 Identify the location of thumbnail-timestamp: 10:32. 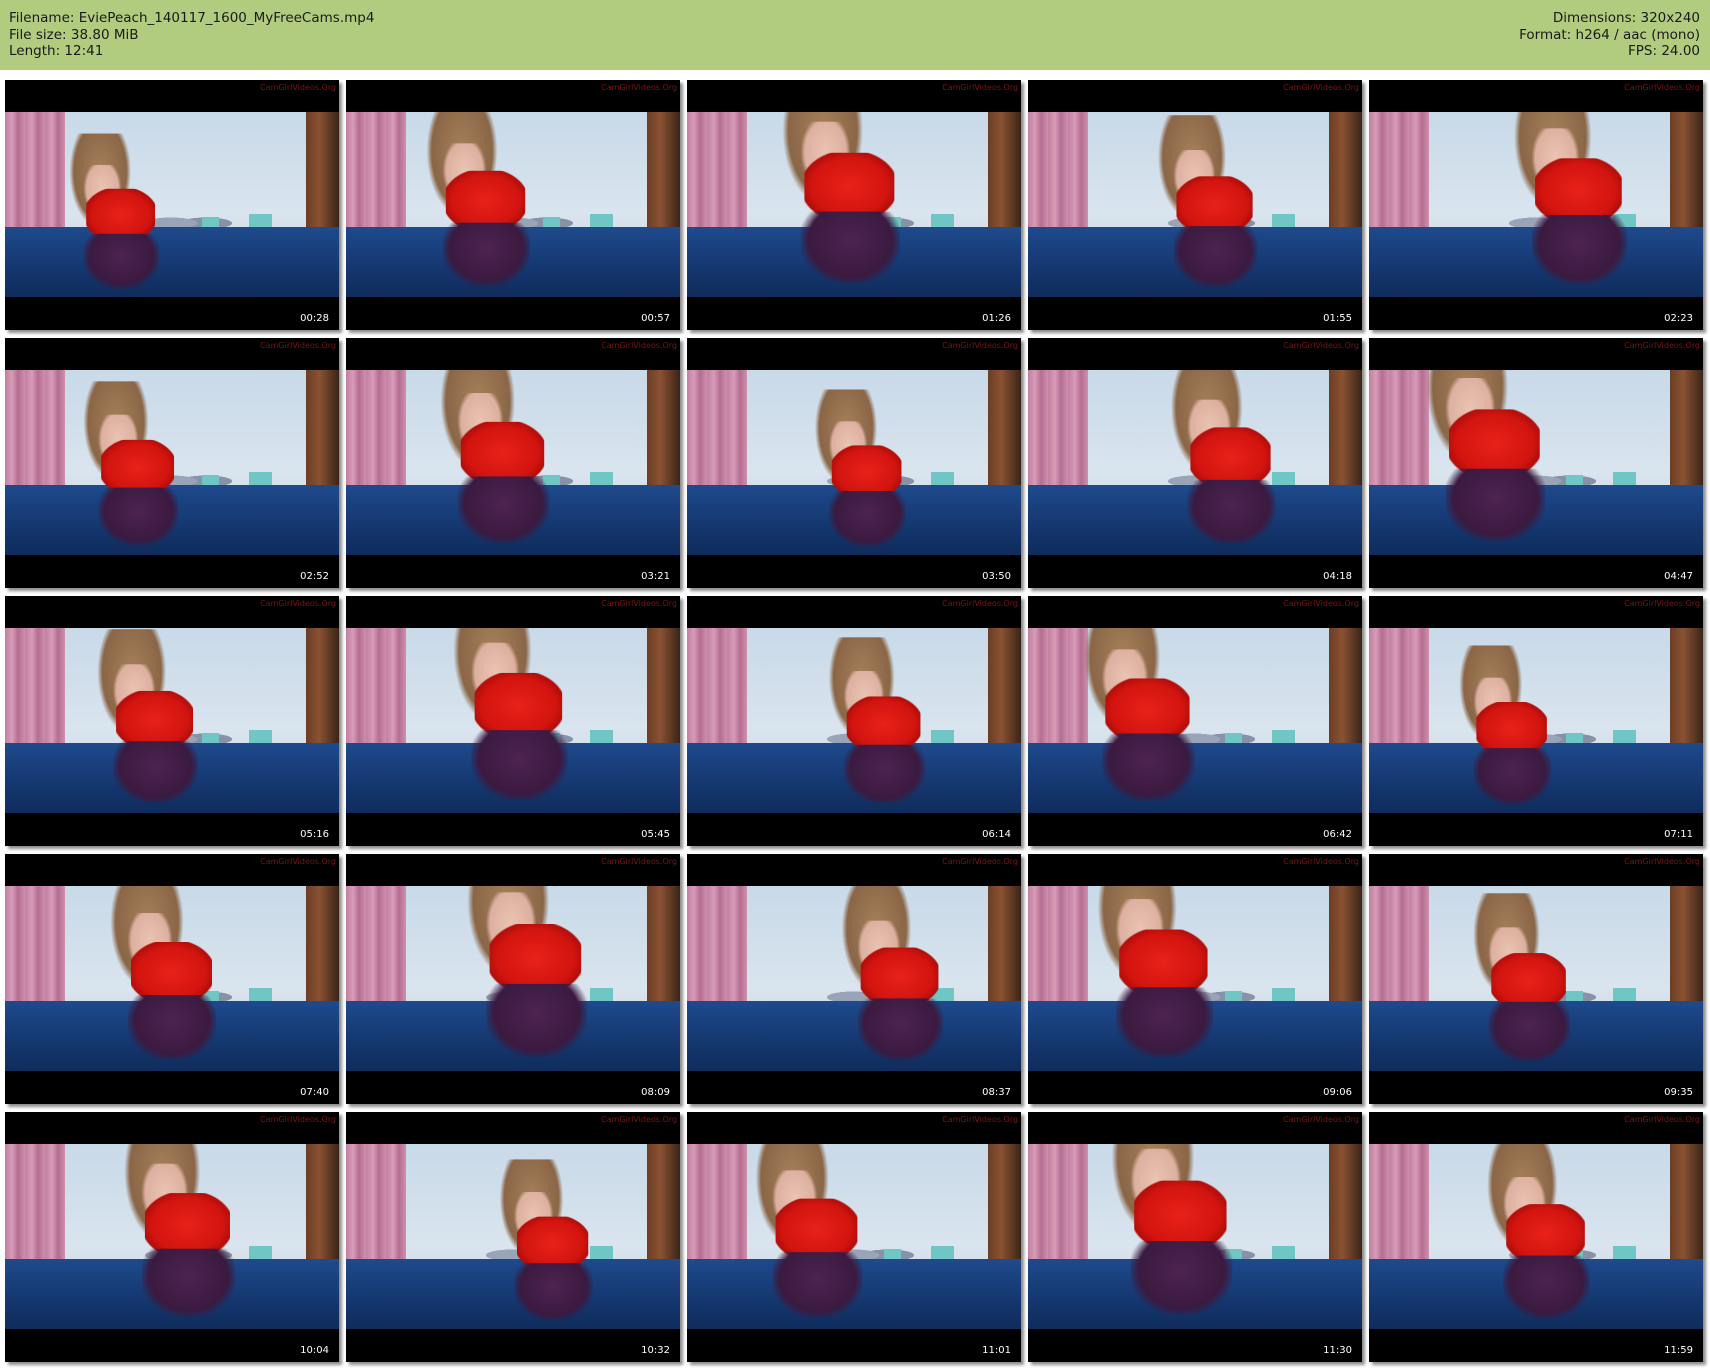
(655, 1350).